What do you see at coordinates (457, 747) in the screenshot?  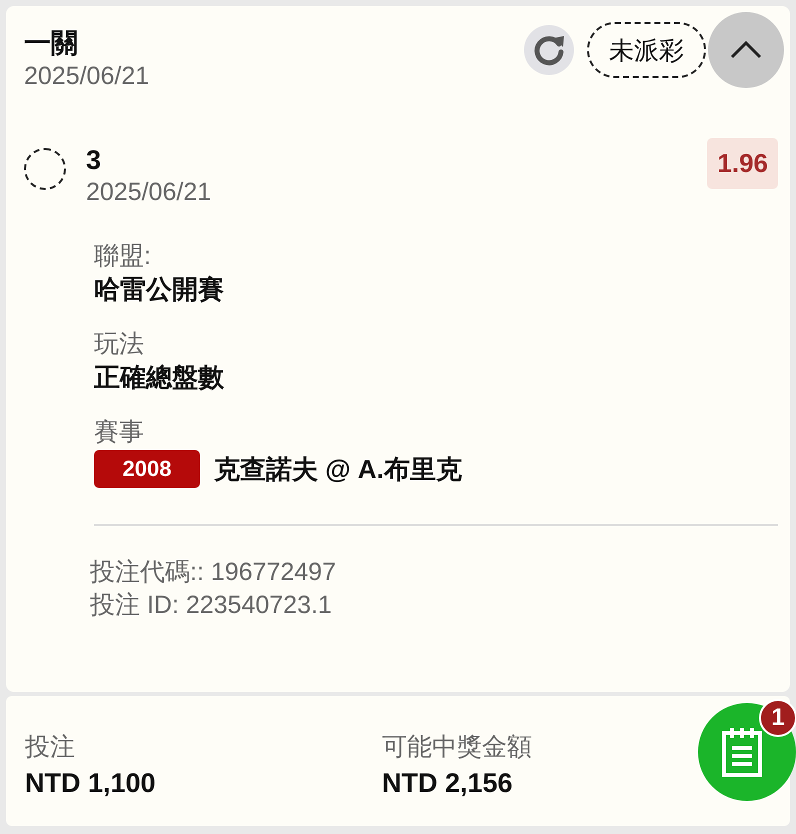 I see `payout-label: 可能中獎金額` at bounding box center [457, 747].